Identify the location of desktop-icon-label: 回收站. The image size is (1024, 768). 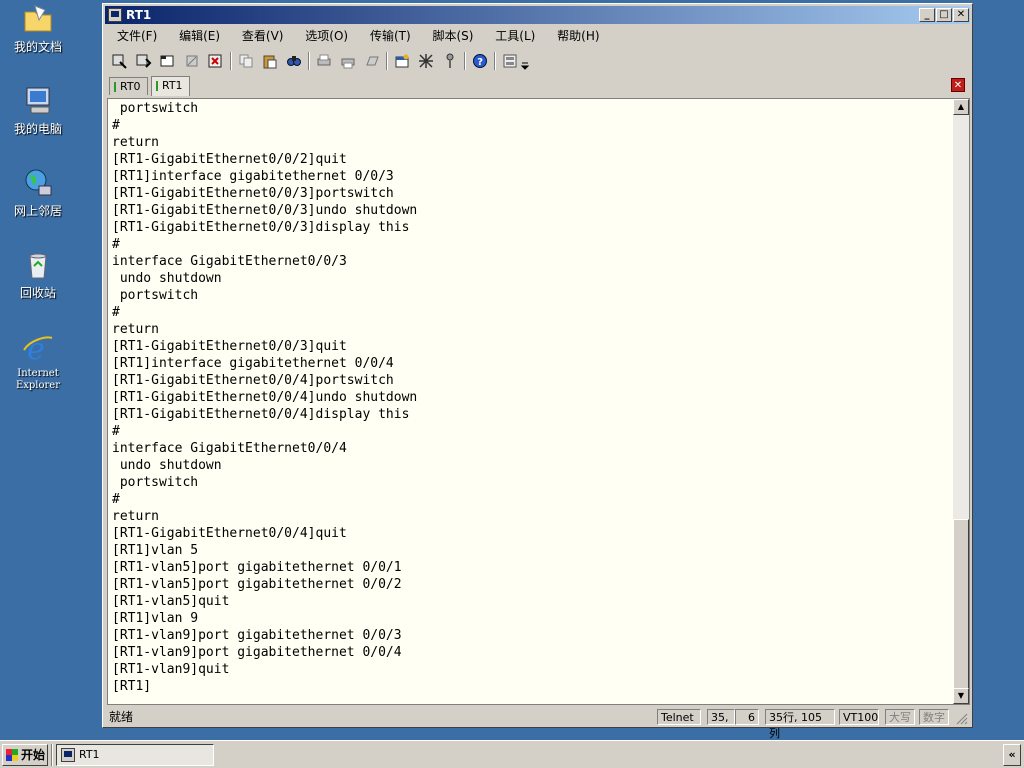
(37, 293).